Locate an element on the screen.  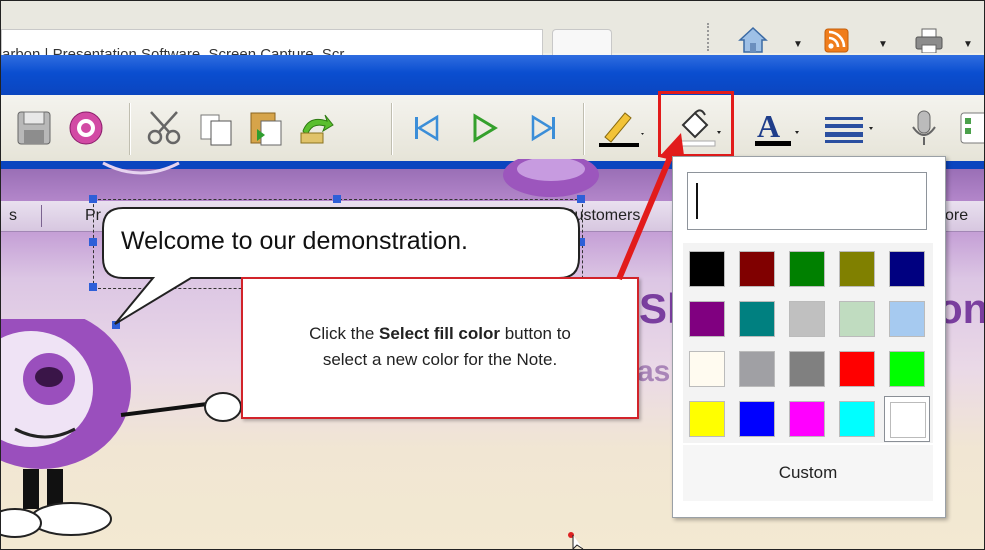
undo-icon is located at coordinates (316, 128).